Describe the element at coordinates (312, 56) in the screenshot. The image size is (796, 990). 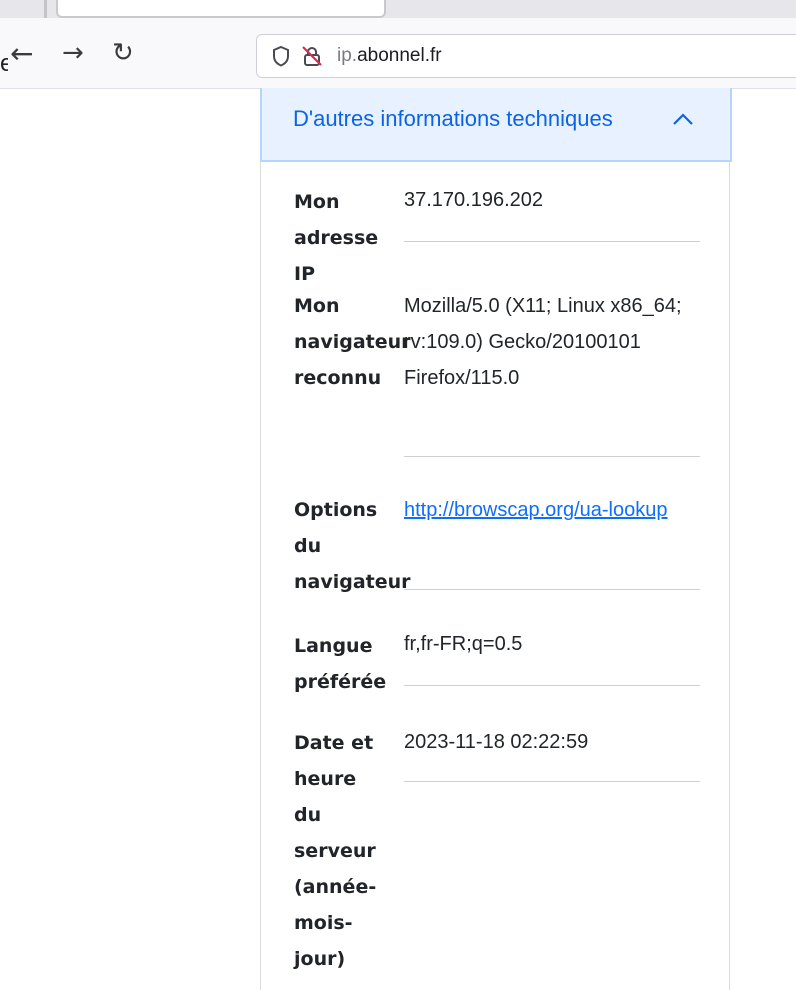
I see `insecure-lock-icon` at that location.